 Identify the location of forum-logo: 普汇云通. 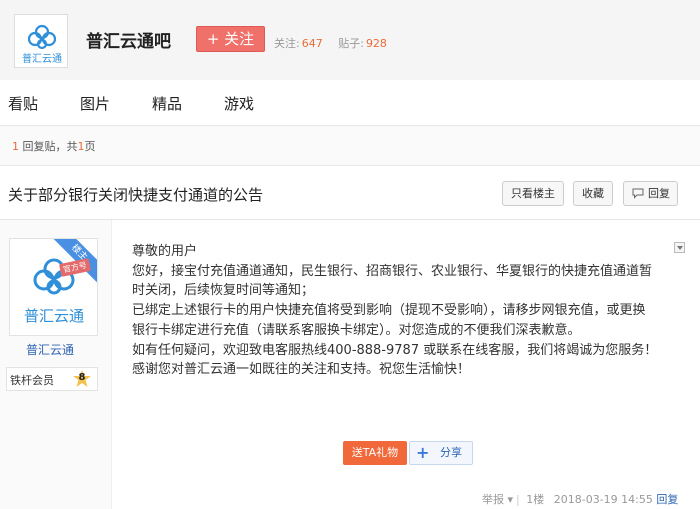
(41, 41).